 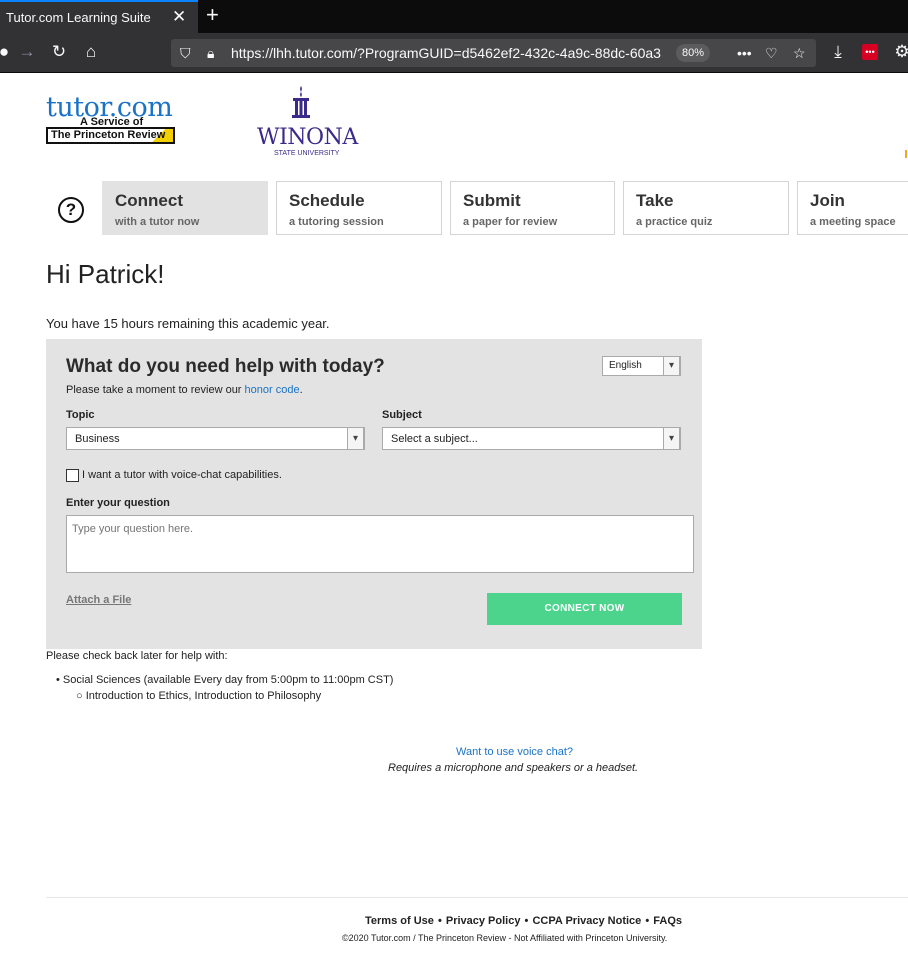 I want to click on home-icon: ⌂, so click(x=91, y=52).